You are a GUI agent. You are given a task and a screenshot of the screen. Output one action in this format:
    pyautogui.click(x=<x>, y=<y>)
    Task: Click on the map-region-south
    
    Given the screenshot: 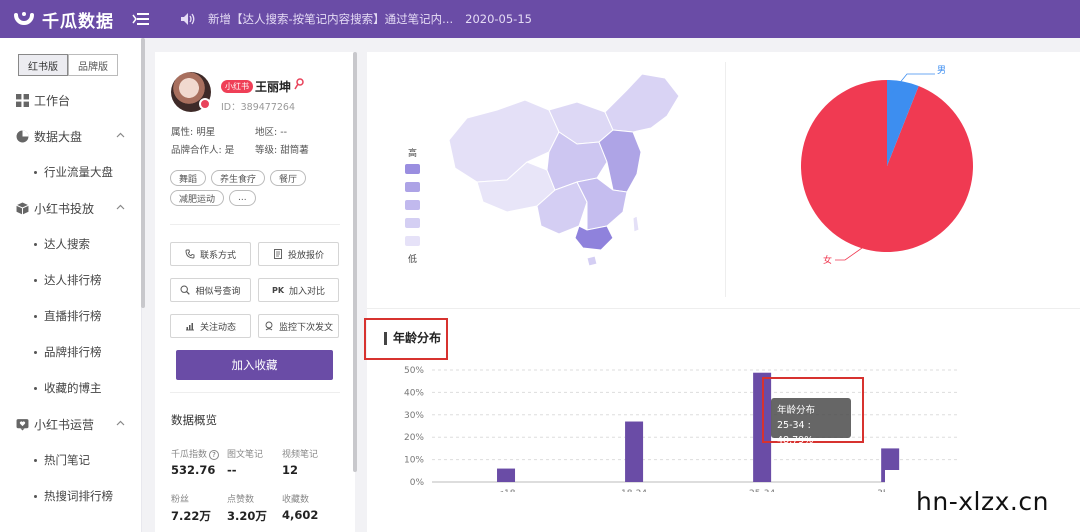 What is the action you would take?
    pyautogui.click(x=594, y=238)
    